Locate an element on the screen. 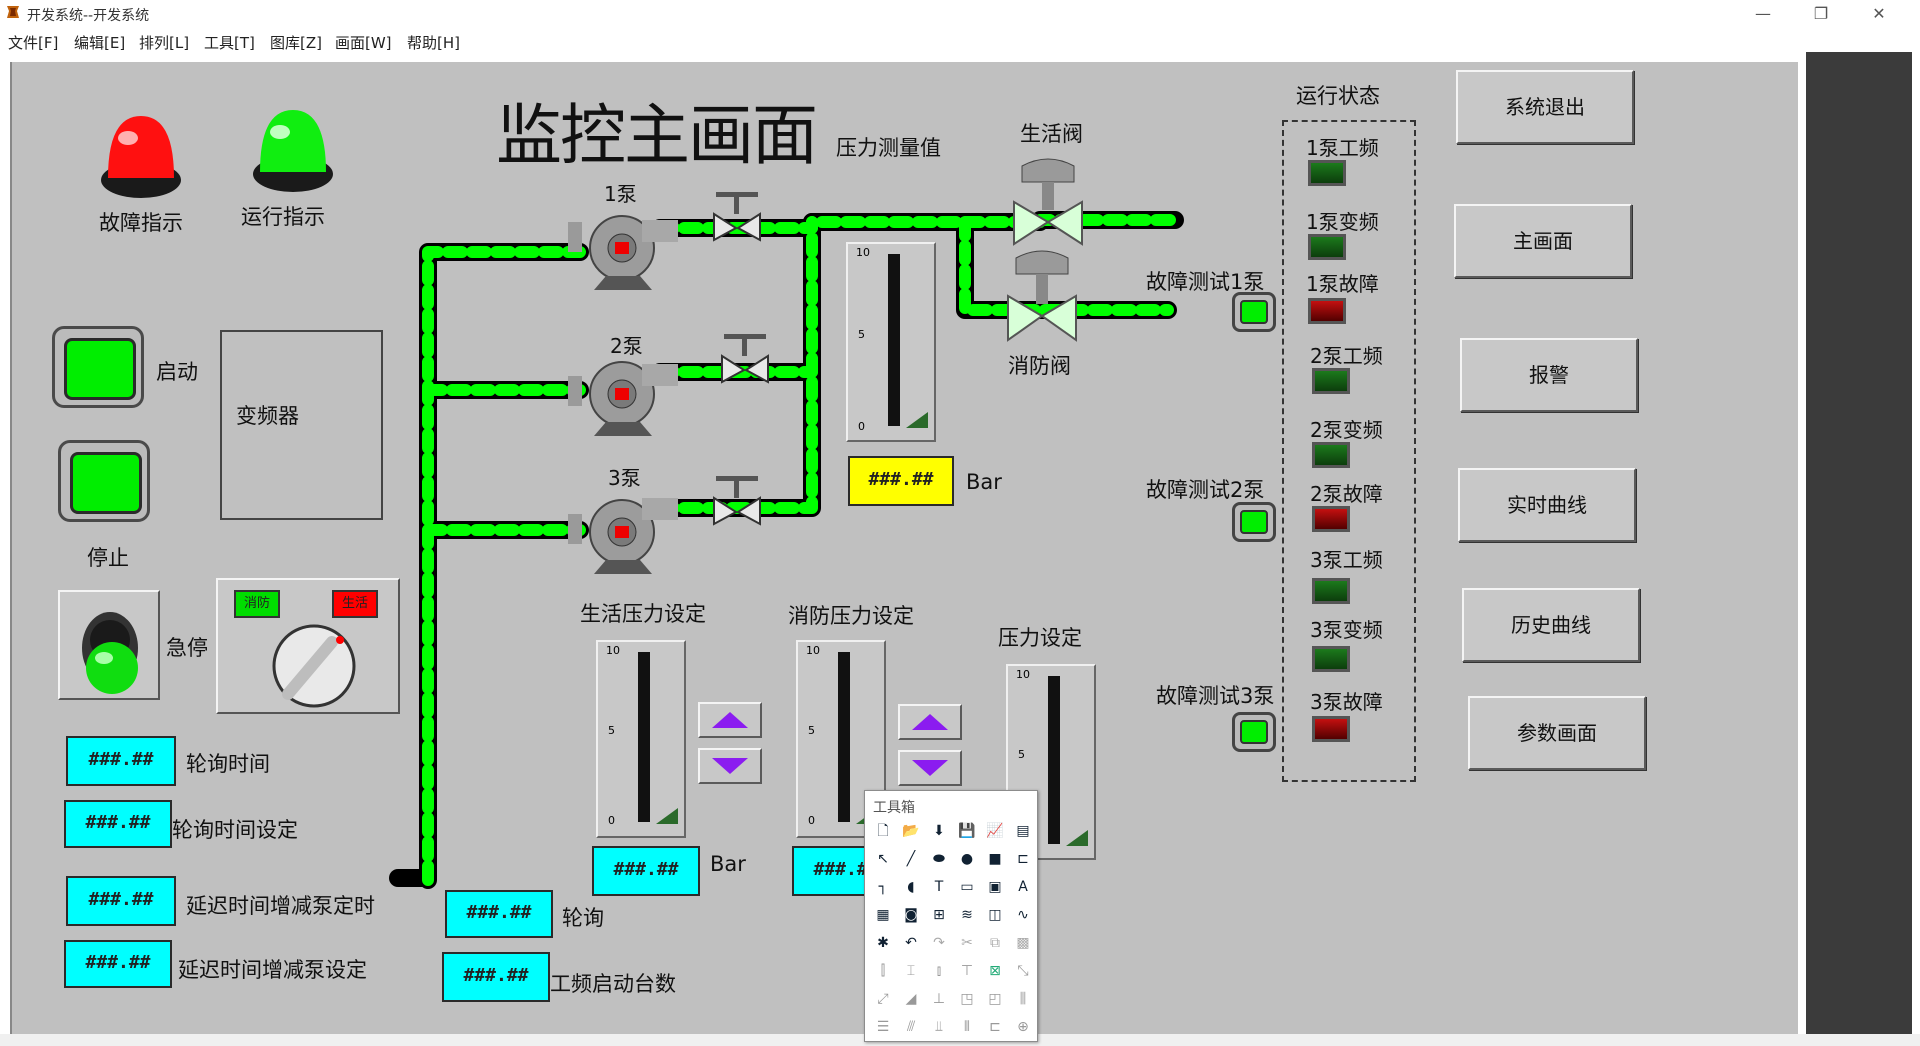  save-icon: 💾 is located at coordinates (967, 831).